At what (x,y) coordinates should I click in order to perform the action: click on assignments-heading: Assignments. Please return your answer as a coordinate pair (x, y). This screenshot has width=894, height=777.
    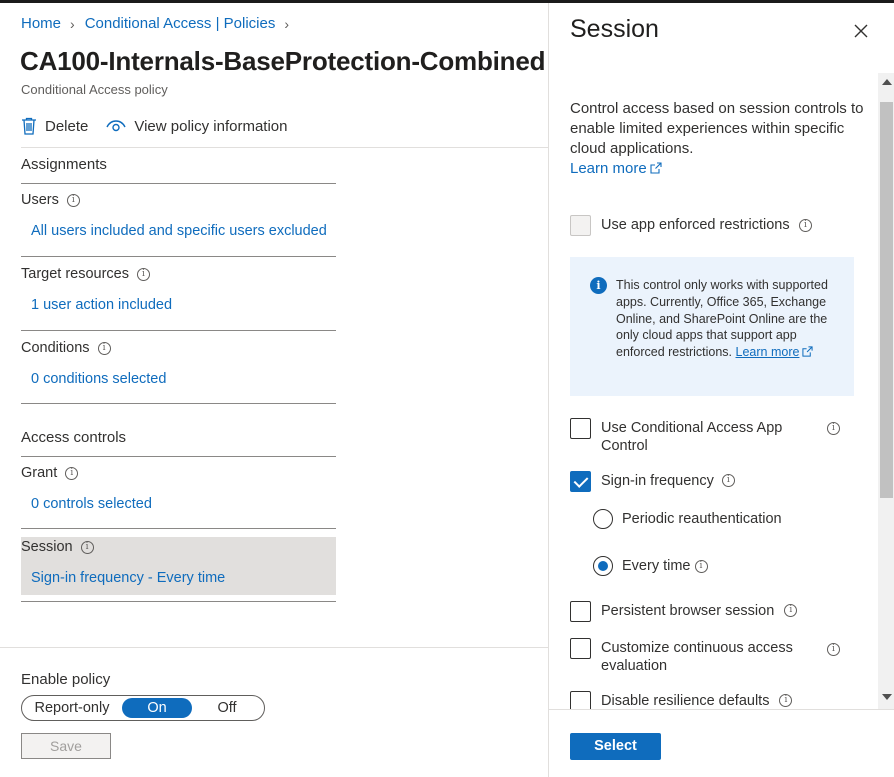
    Looking at the image, I should click on (64, 164).